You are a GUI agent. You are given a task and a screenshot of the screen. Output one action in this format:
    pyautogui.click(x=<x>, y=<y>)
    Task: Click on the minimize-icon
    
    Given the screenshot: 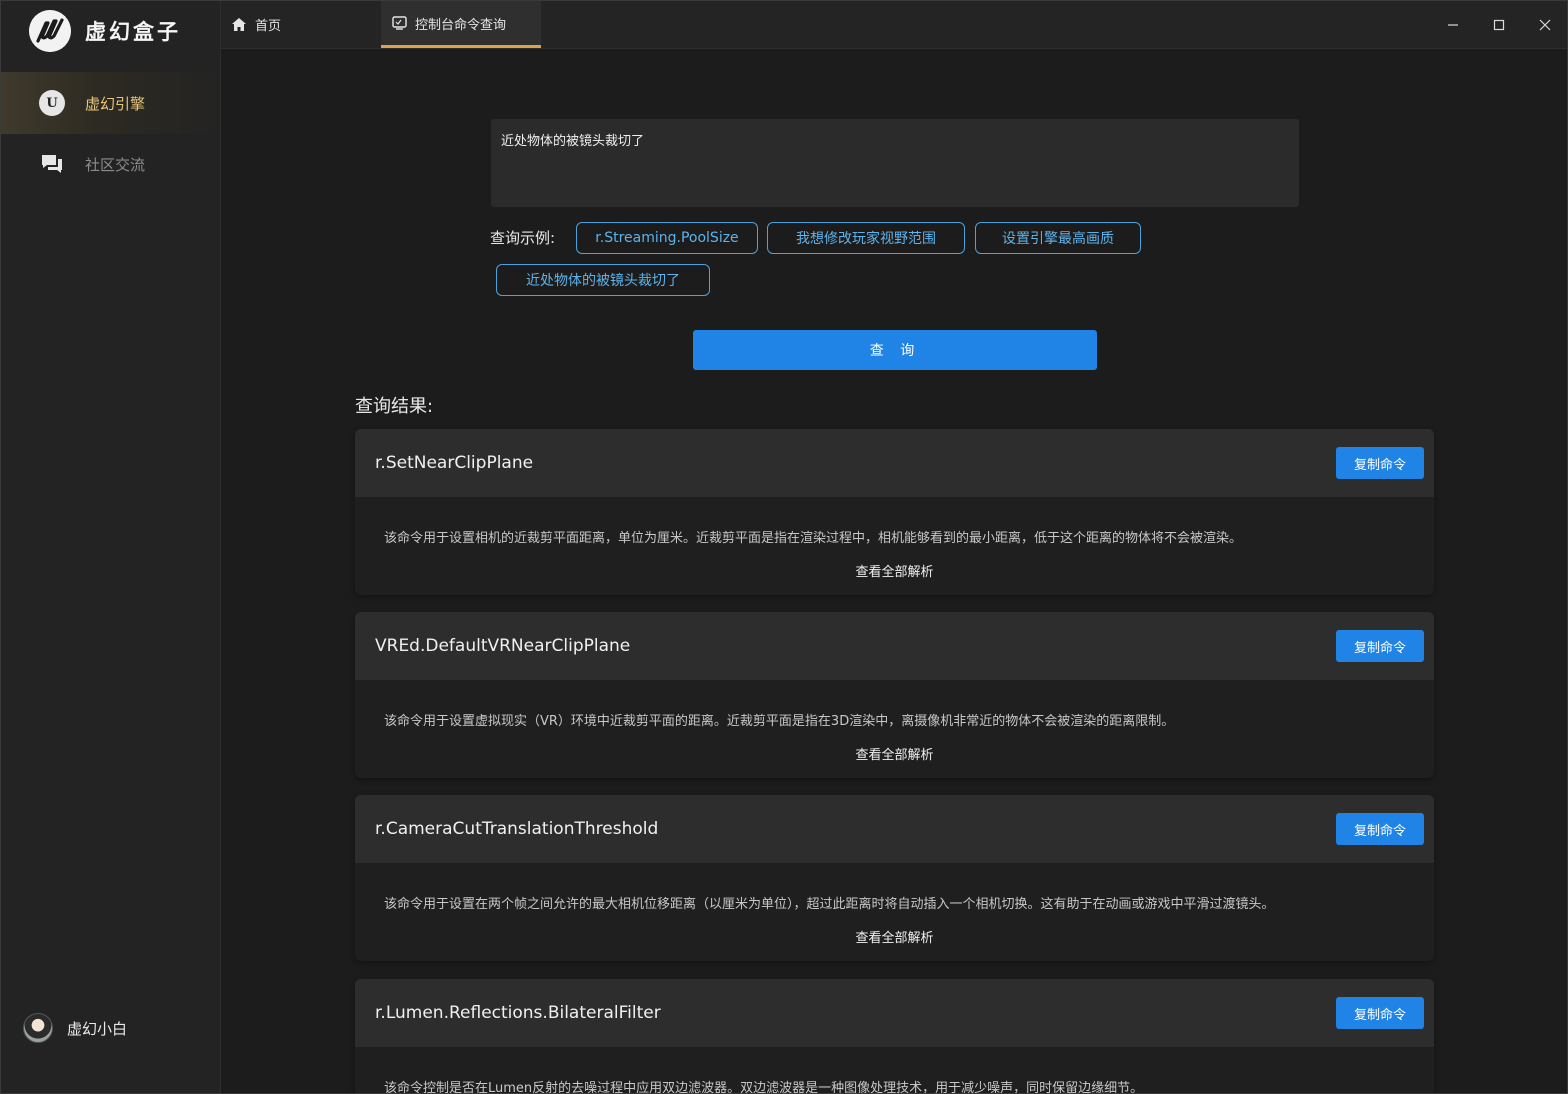 What is the action you would take?
    pyautogui.click(x=1453, y=25)
    